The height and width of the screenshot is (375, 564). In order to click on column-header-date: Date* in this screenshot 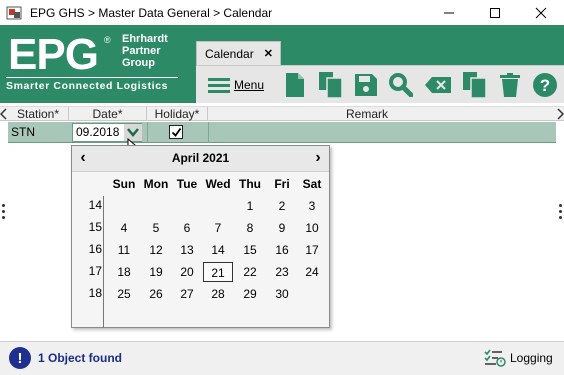, I will do `click(108, 114)`.